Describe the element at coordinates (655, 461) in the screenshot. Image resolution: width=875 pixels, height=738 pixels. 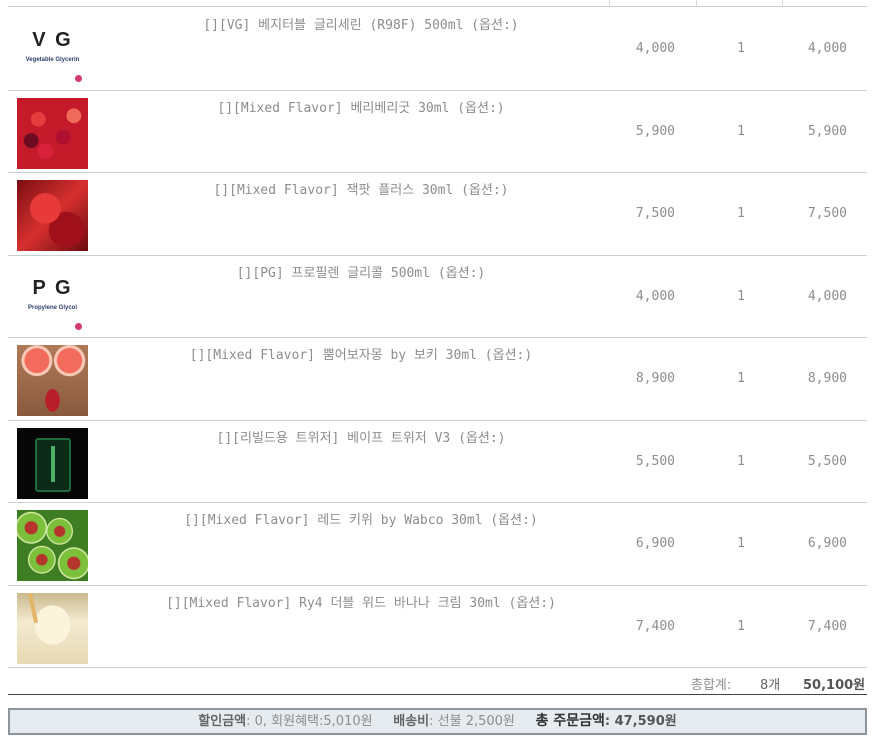
I see `unit-price: 5,500` at that location.